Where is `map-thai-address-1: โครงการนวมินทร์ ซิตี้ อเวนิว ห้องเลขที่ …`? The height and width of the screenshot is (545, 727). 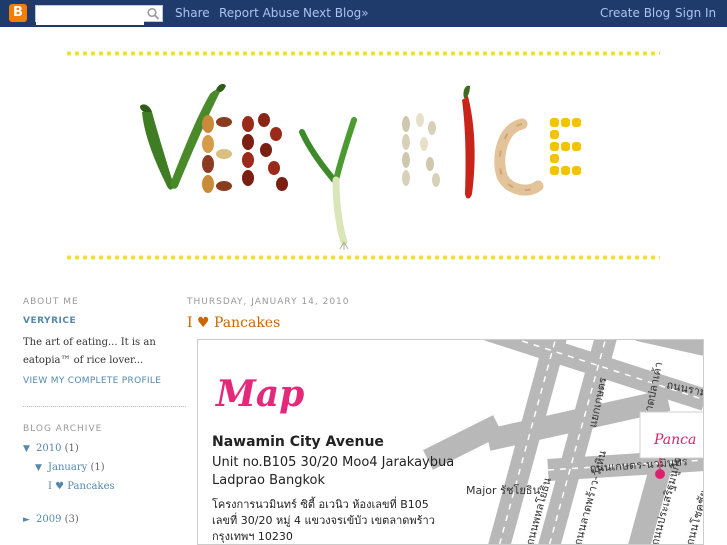 map-thai-address-1: โครงการนวมินทร์ ซิตี้ อเวนิว ห้องเลขที่ … is located at coordinates (320, 503).